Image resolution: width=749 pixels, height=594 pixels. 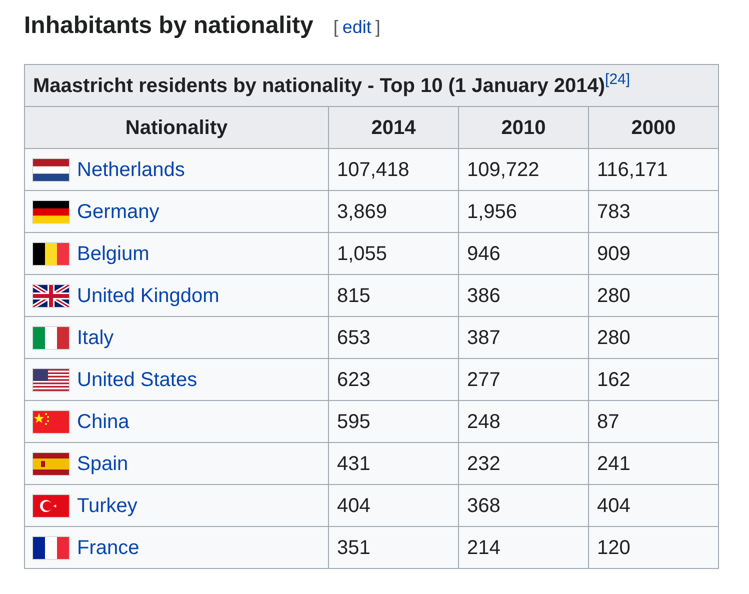 I want to click on table-cell: 946, so click(x=523, y=253).